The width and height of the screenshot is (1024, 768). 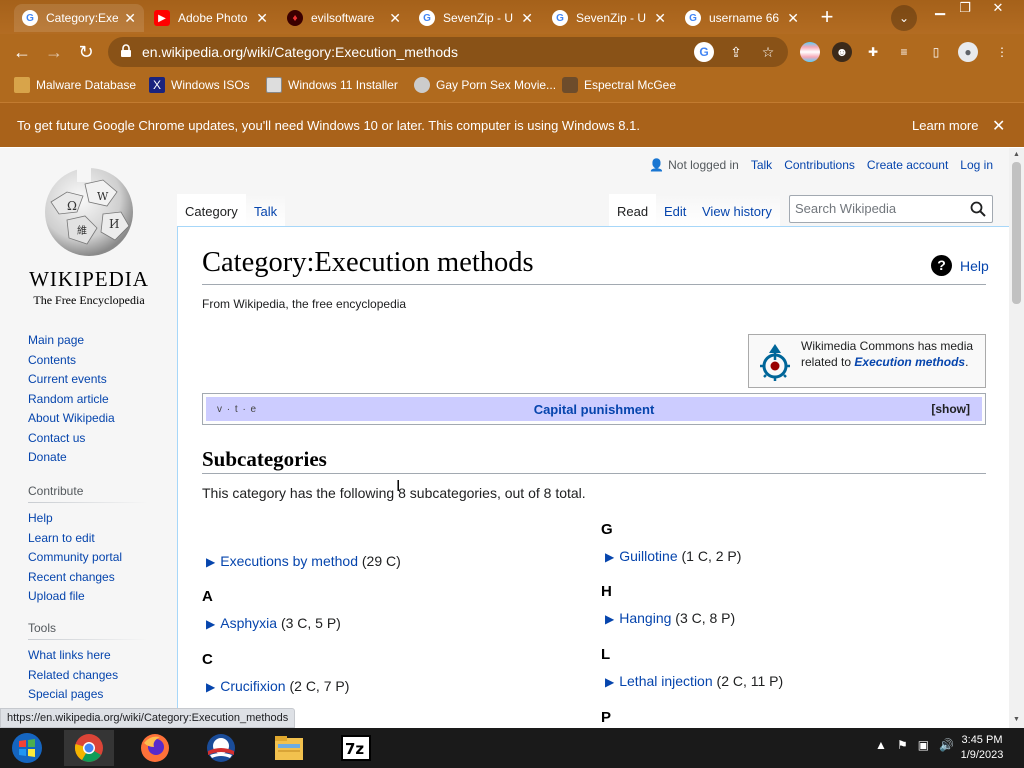 What do you see at coordinates (633, 210) in the screenshot?
I see `tab-read: Read` at bounding box center [633, 210].